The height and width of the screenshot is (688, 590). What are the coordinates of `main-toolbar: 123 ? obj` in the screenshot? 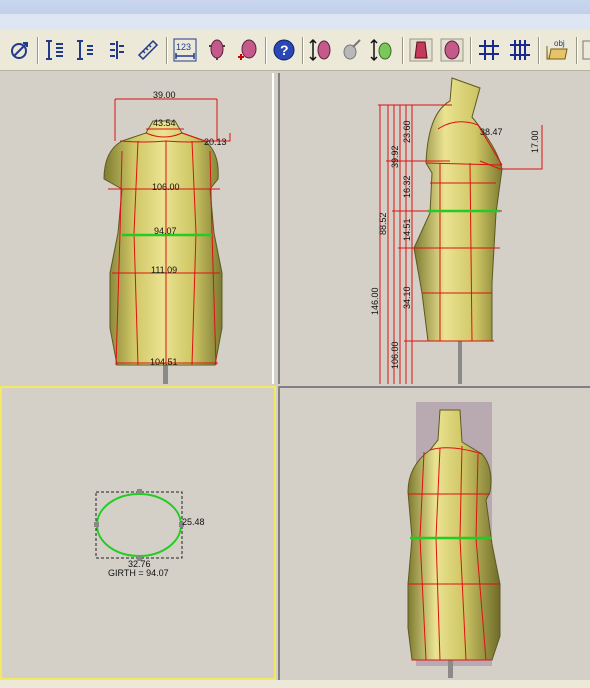 It's located at (295, 50).